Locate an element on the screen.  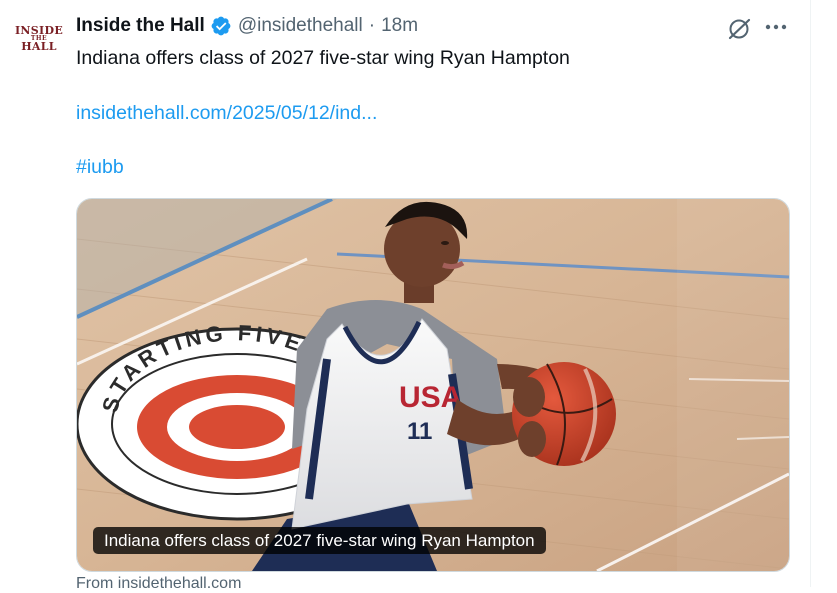
timeline-border is located at coordinates (810, 293).